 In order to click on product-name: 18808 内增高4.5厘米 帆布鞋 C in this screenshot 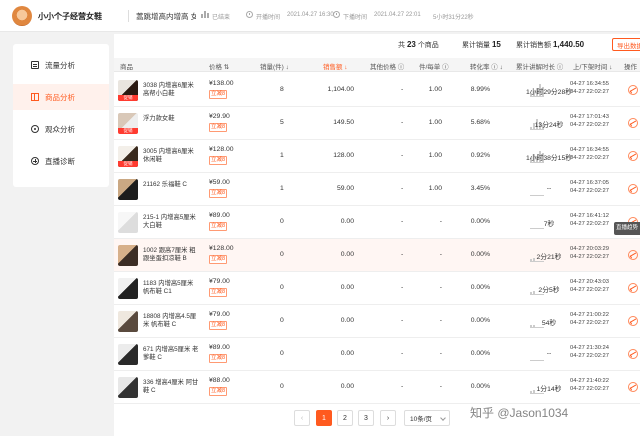, I will do `click(173, 321)`.